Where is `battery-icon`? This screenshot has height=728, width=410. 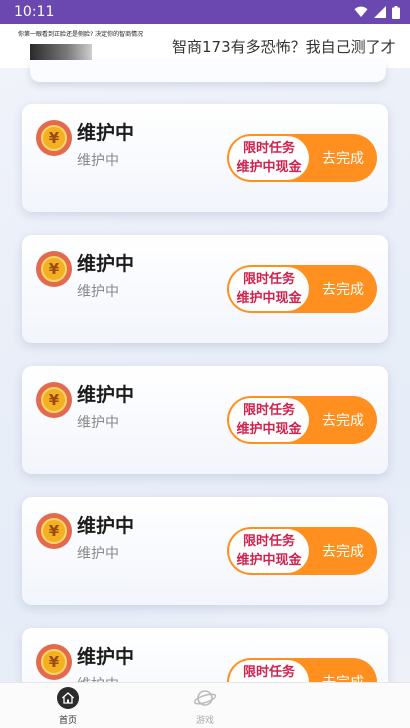
battery-icon is located at coordinates (396, 12).